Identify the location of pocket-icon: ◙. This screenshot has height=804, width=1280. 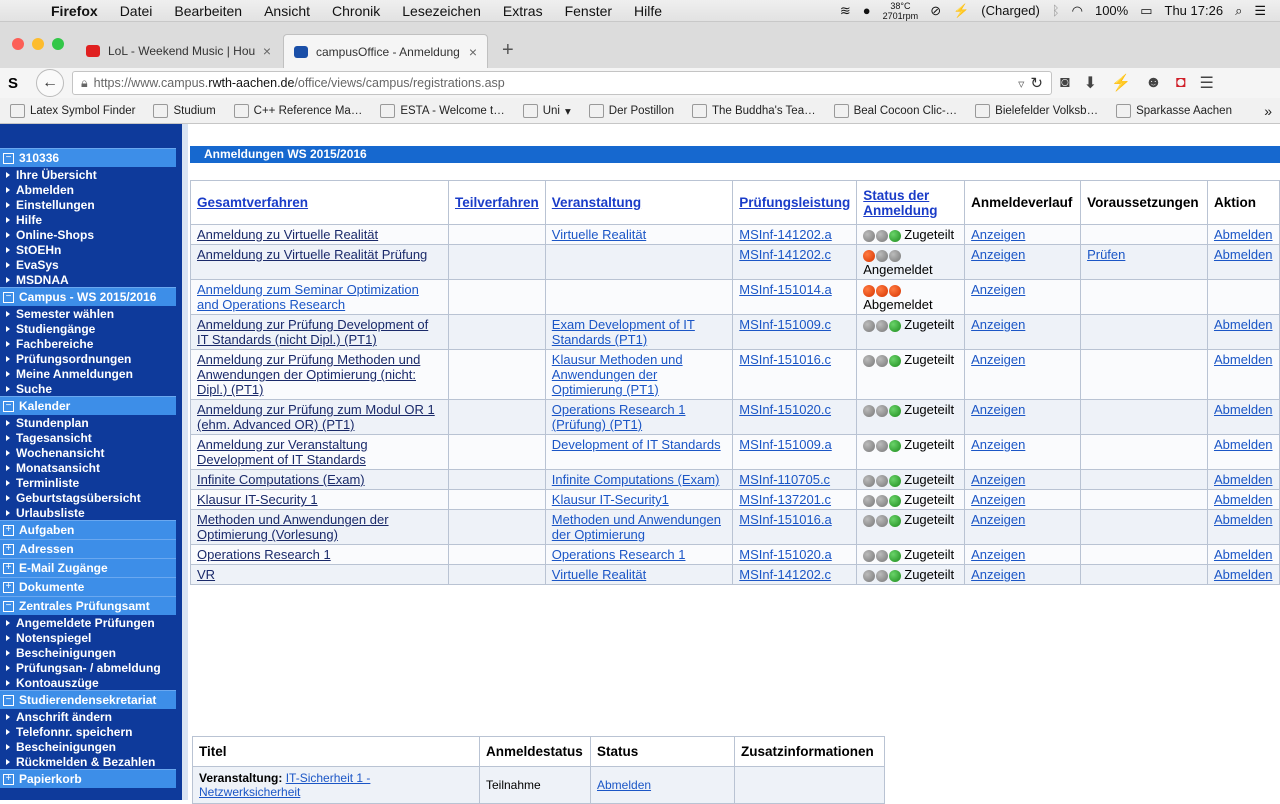
(1065, 83).